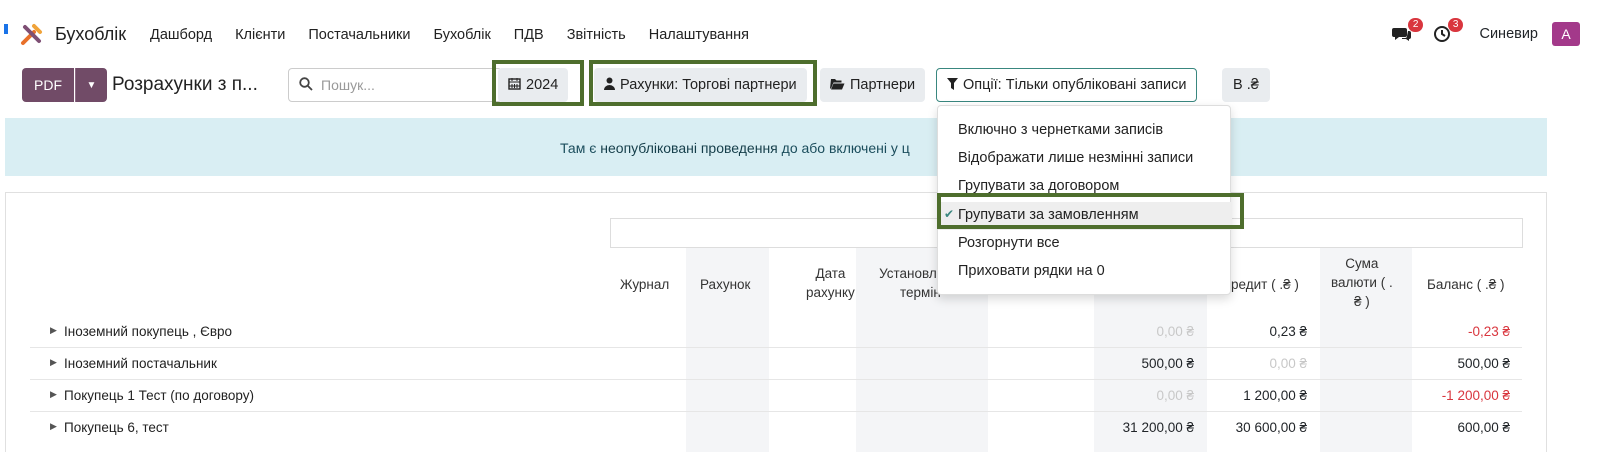 The image size is (1600, 452). I want to click on balance-value: 500,00 ₴, so click(1483, 363).